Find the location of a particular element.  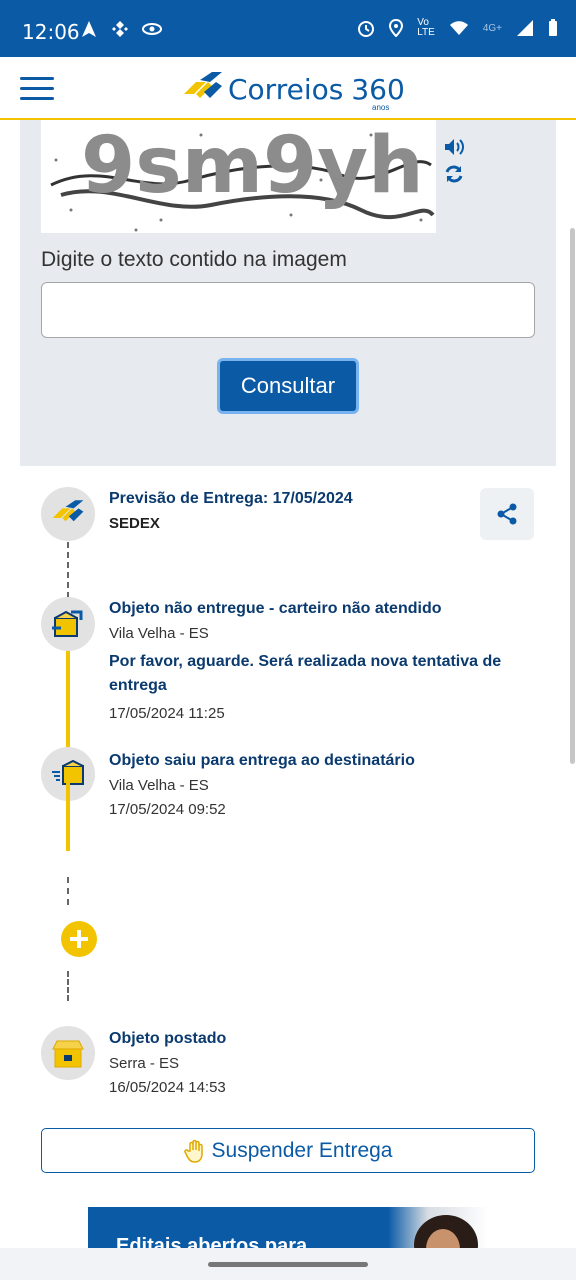

location-icon is located at coordinates (396, 28).